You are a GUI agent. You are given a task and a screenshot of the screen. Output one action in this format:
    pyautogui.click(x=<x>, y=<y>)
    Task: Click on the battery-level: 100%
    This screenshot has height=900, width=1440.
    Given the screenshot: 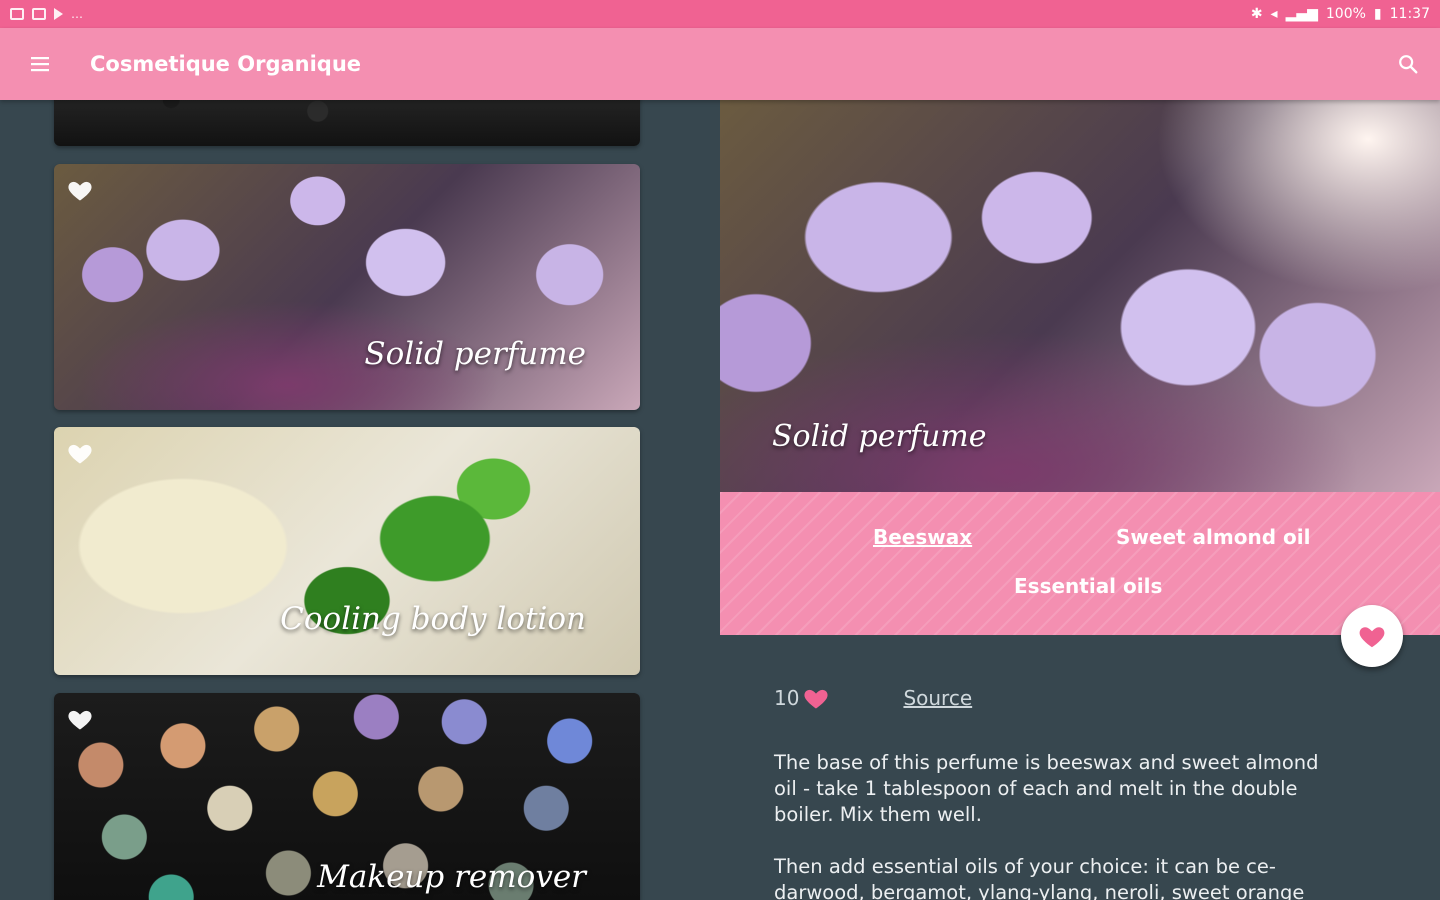 What is the action you would take?
    pyautogui.click(x=1345, y=14)
    